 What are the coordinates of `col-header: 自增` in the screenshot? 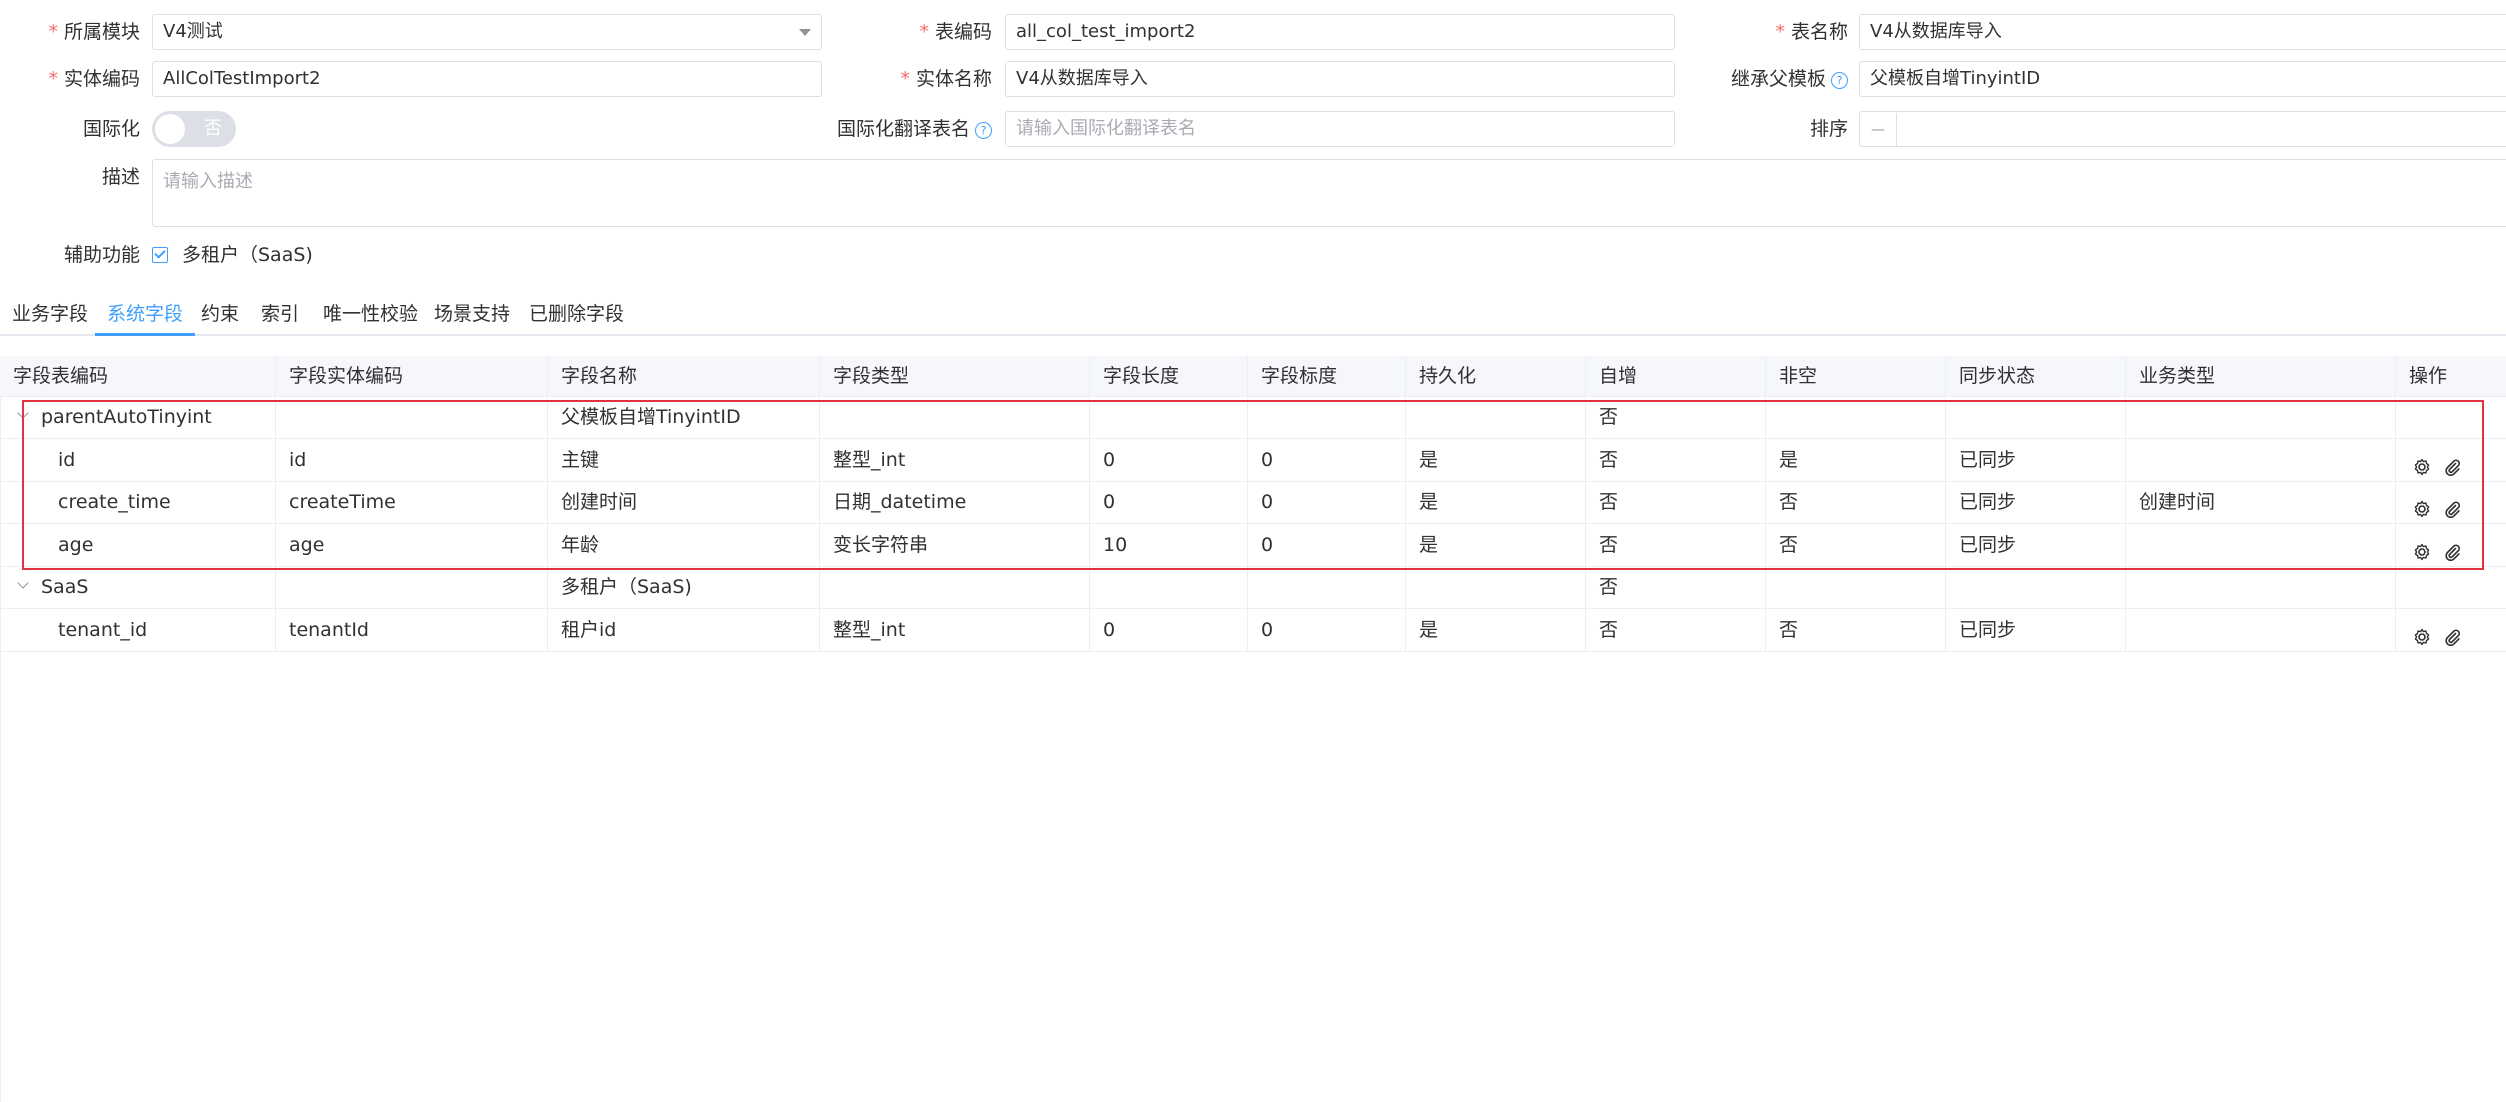 It's located at (1676, 376).